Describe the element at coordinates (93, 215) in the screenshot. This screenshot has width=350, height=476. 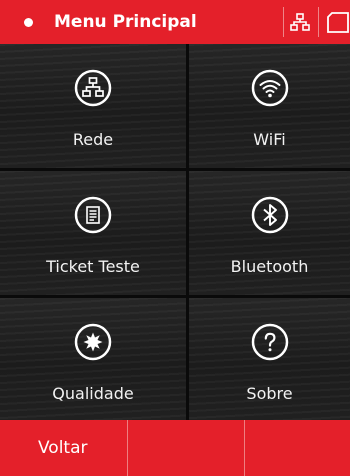
I see `ticket-icon` at that location.